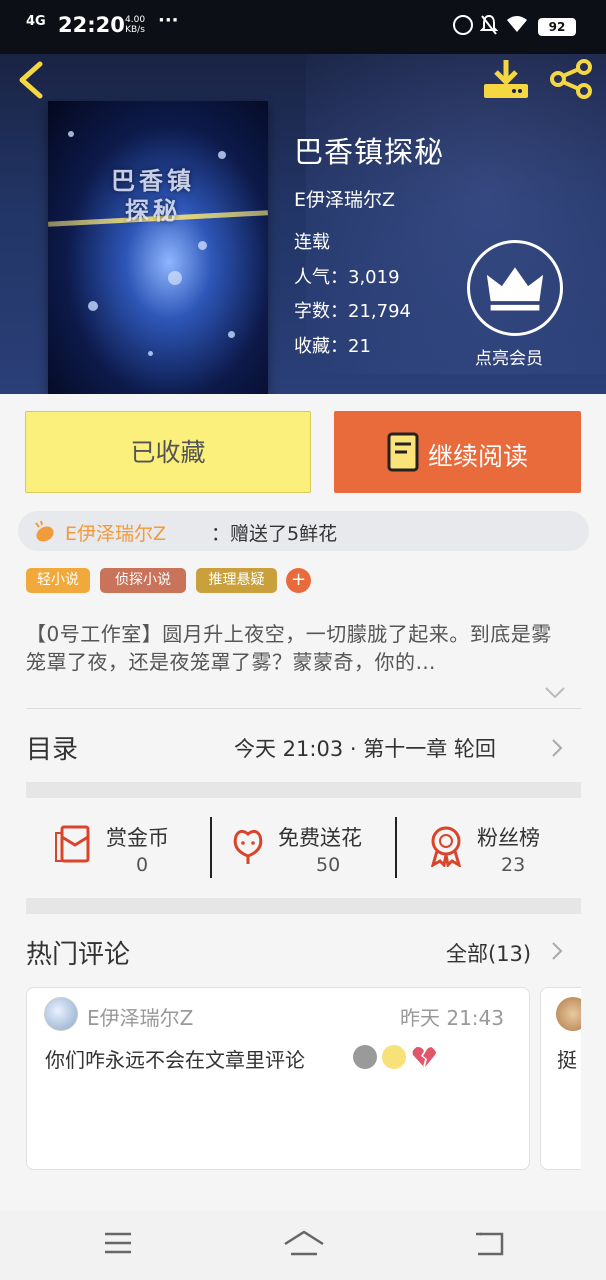  I want to click on stat-value: 21, so click(359, 346).